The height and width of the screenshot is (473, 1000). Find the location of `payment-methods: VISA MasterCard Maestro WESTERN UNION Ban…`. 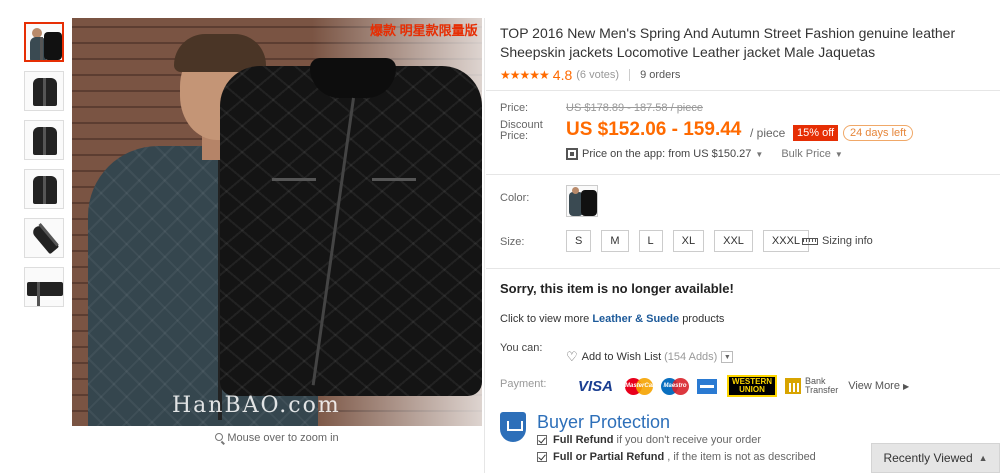

payment-methods: VISA MasterCard Maestro WESTERN UNION Ban… is located at coordinates (743, 386).